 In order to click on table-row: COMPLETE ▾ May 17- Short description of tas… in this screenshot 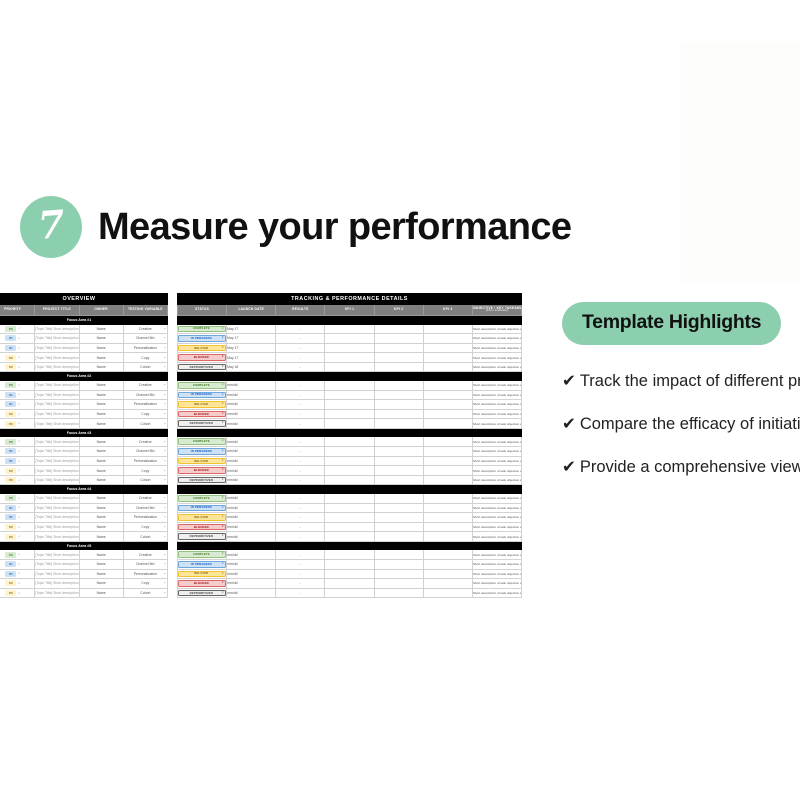, I will do `click(349, 329)`.